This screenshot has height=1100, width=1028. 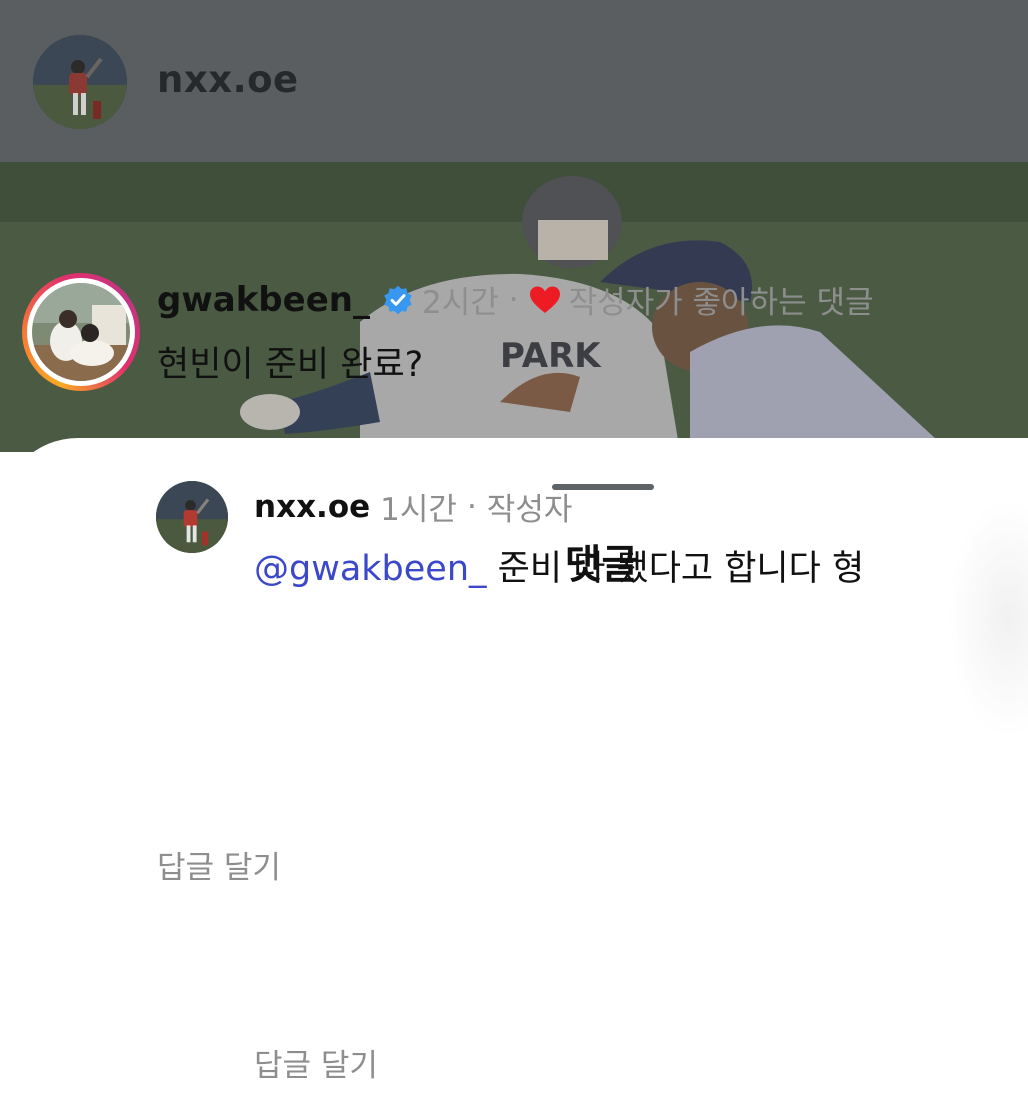 I want to click on reply-text: @gwakbeen_ 준비 다 됐다고 합니다 형, so click(x=559, y=565).